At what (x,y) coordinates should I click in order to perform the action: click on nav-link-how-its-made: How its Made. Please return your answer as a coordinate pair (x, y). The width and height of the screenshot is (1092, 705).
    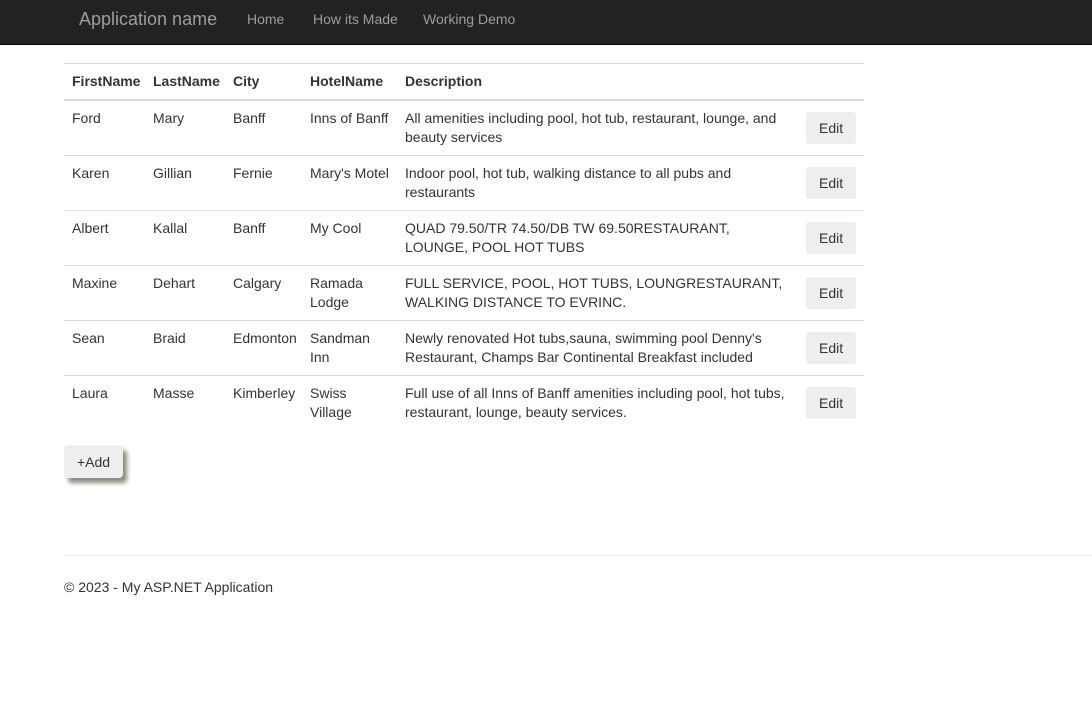
    Looking at the image, I should click on (355, 19).